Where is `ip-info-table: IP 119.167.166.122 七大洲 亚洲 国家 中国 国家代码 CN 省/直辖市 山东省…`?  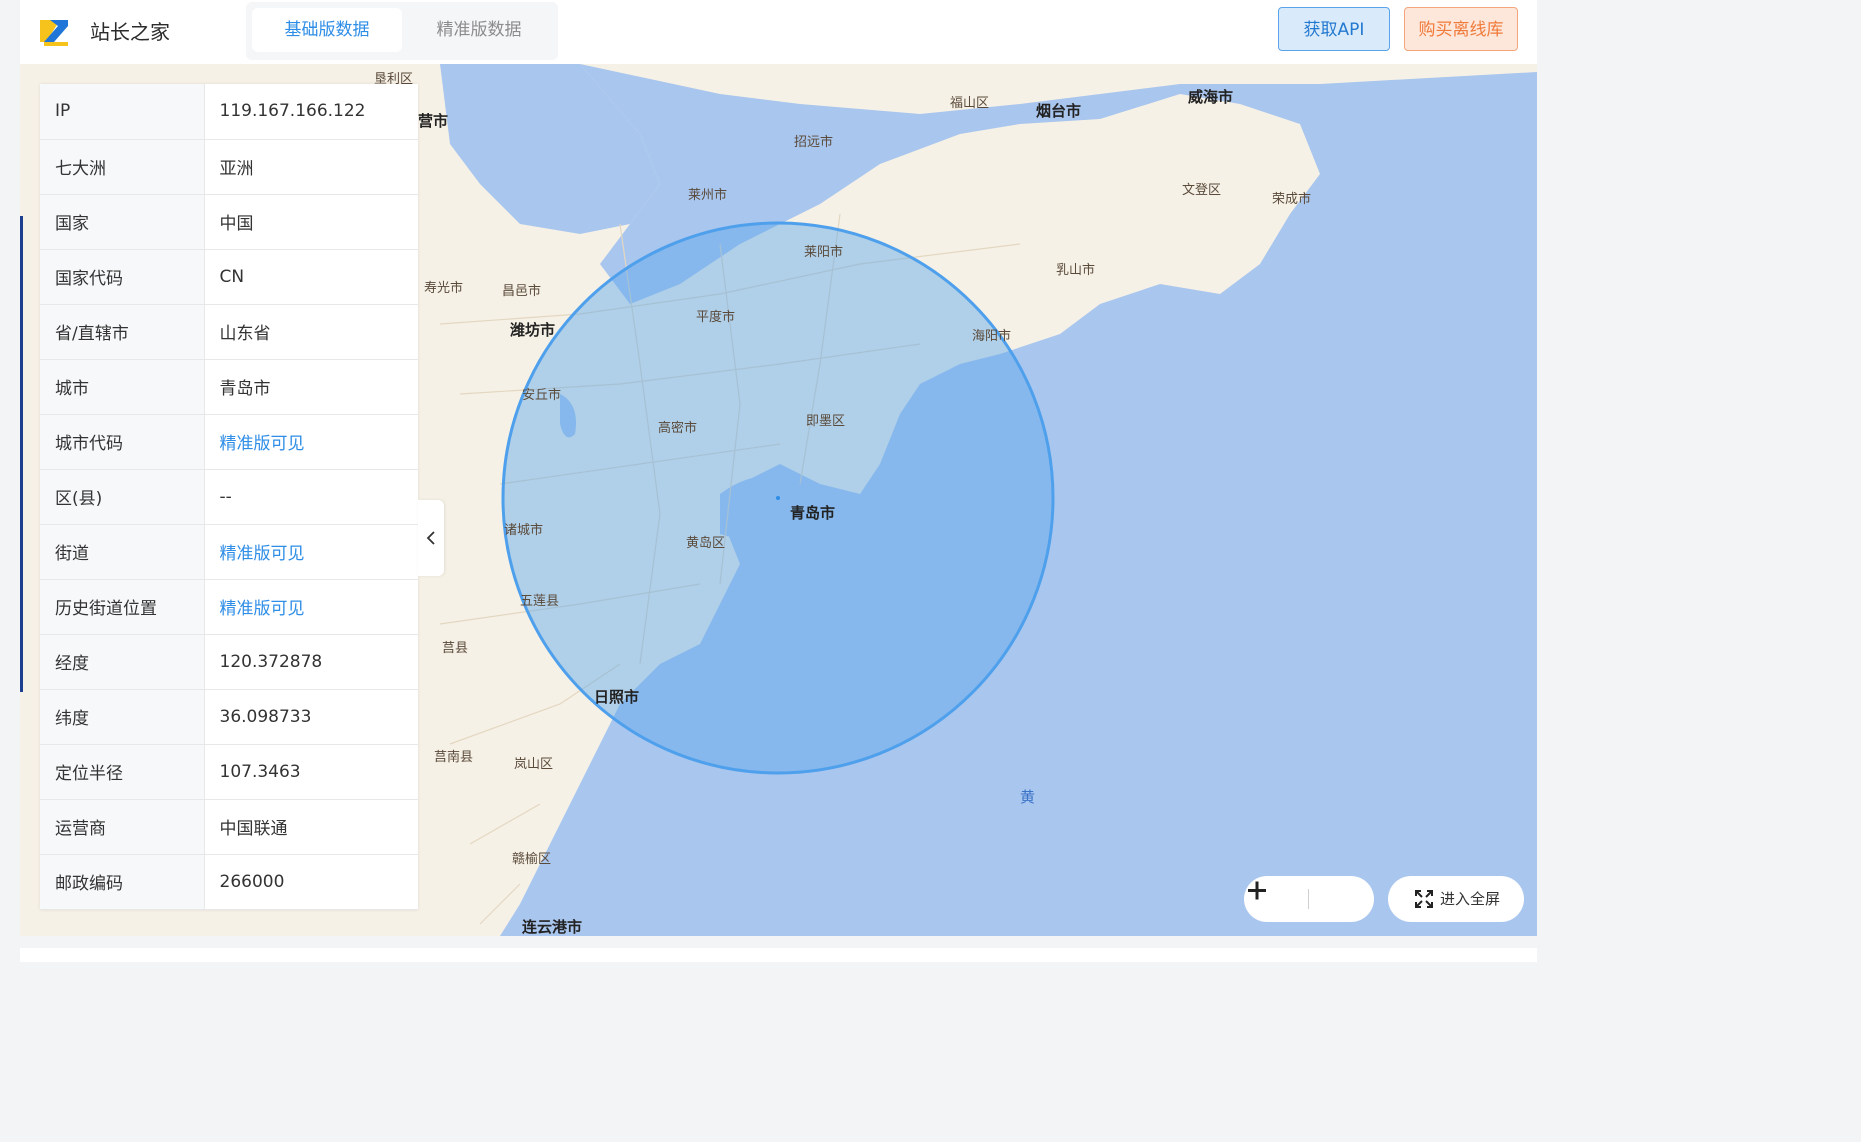 ip-info-table: IP 119.167.166.122 七大洲 亚洲 国家 中国 国家代码 CN 省/直辖市 山东省… is located at coordinates (229, 497).